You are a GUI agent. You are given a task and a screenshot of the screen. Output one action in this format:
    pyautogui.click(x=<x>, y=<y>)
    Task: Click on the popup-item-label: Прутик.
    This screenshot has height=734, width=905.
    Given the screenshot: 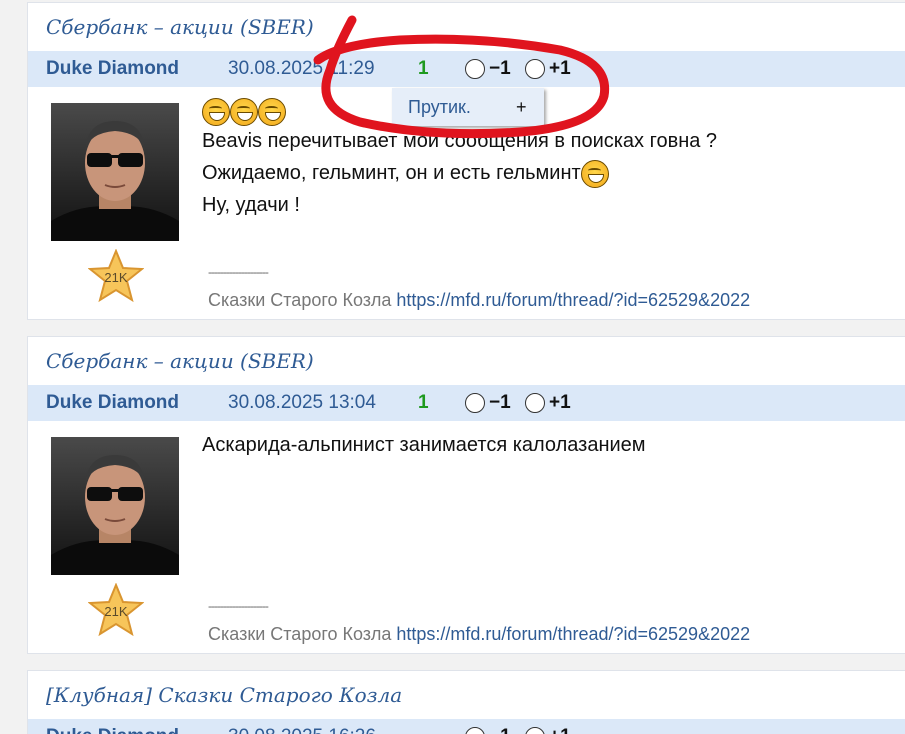 What is the action you would take?
    pyautogui.click(x=439, y=107)
    